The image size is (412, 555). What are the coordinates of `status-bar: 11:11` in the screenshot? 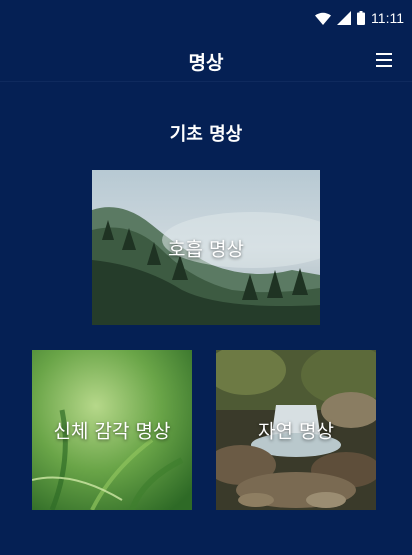 It's located at (206, 18).